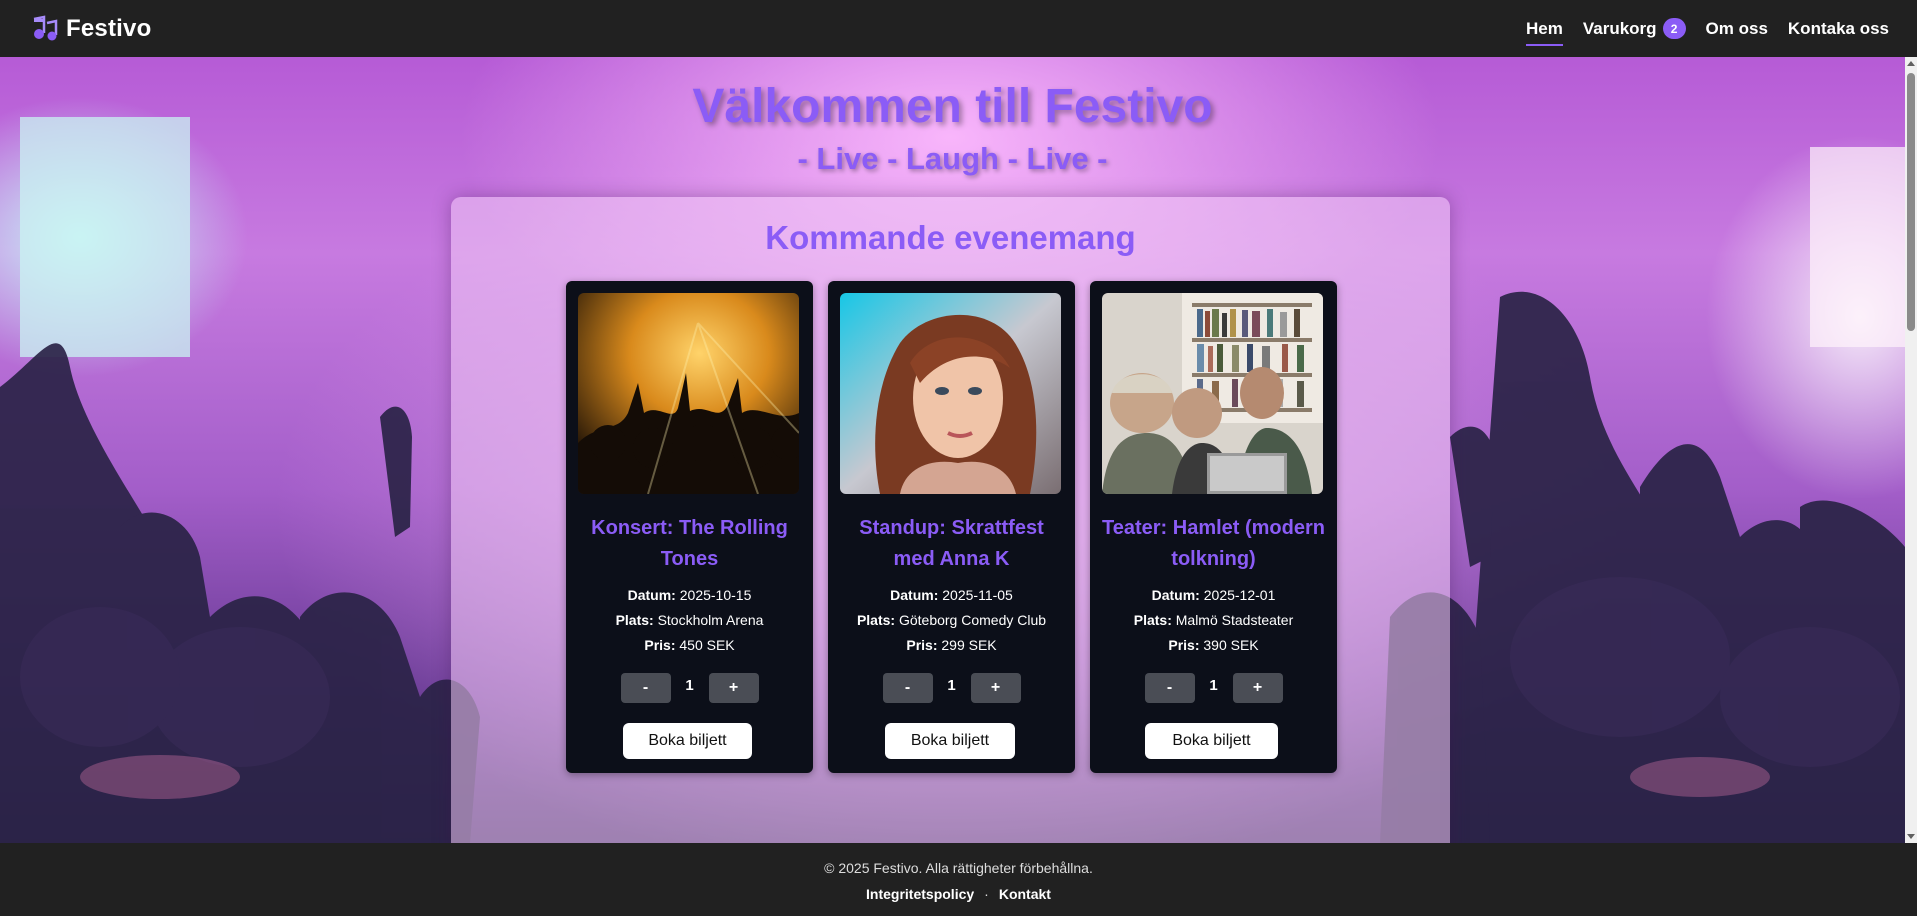  Describe the element at coordinates (1674, 28) in the screenshot. I see `cart-count-badge: 2` at that location.